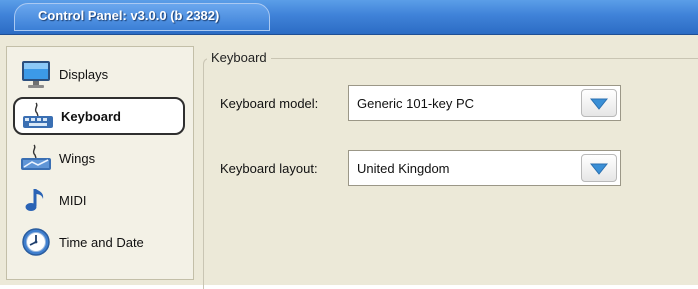 The height and width of the screenshot is (289, 698). Describe the element at coordinates (36, 242) in the screenshot. I see `clock-icon` at that location.